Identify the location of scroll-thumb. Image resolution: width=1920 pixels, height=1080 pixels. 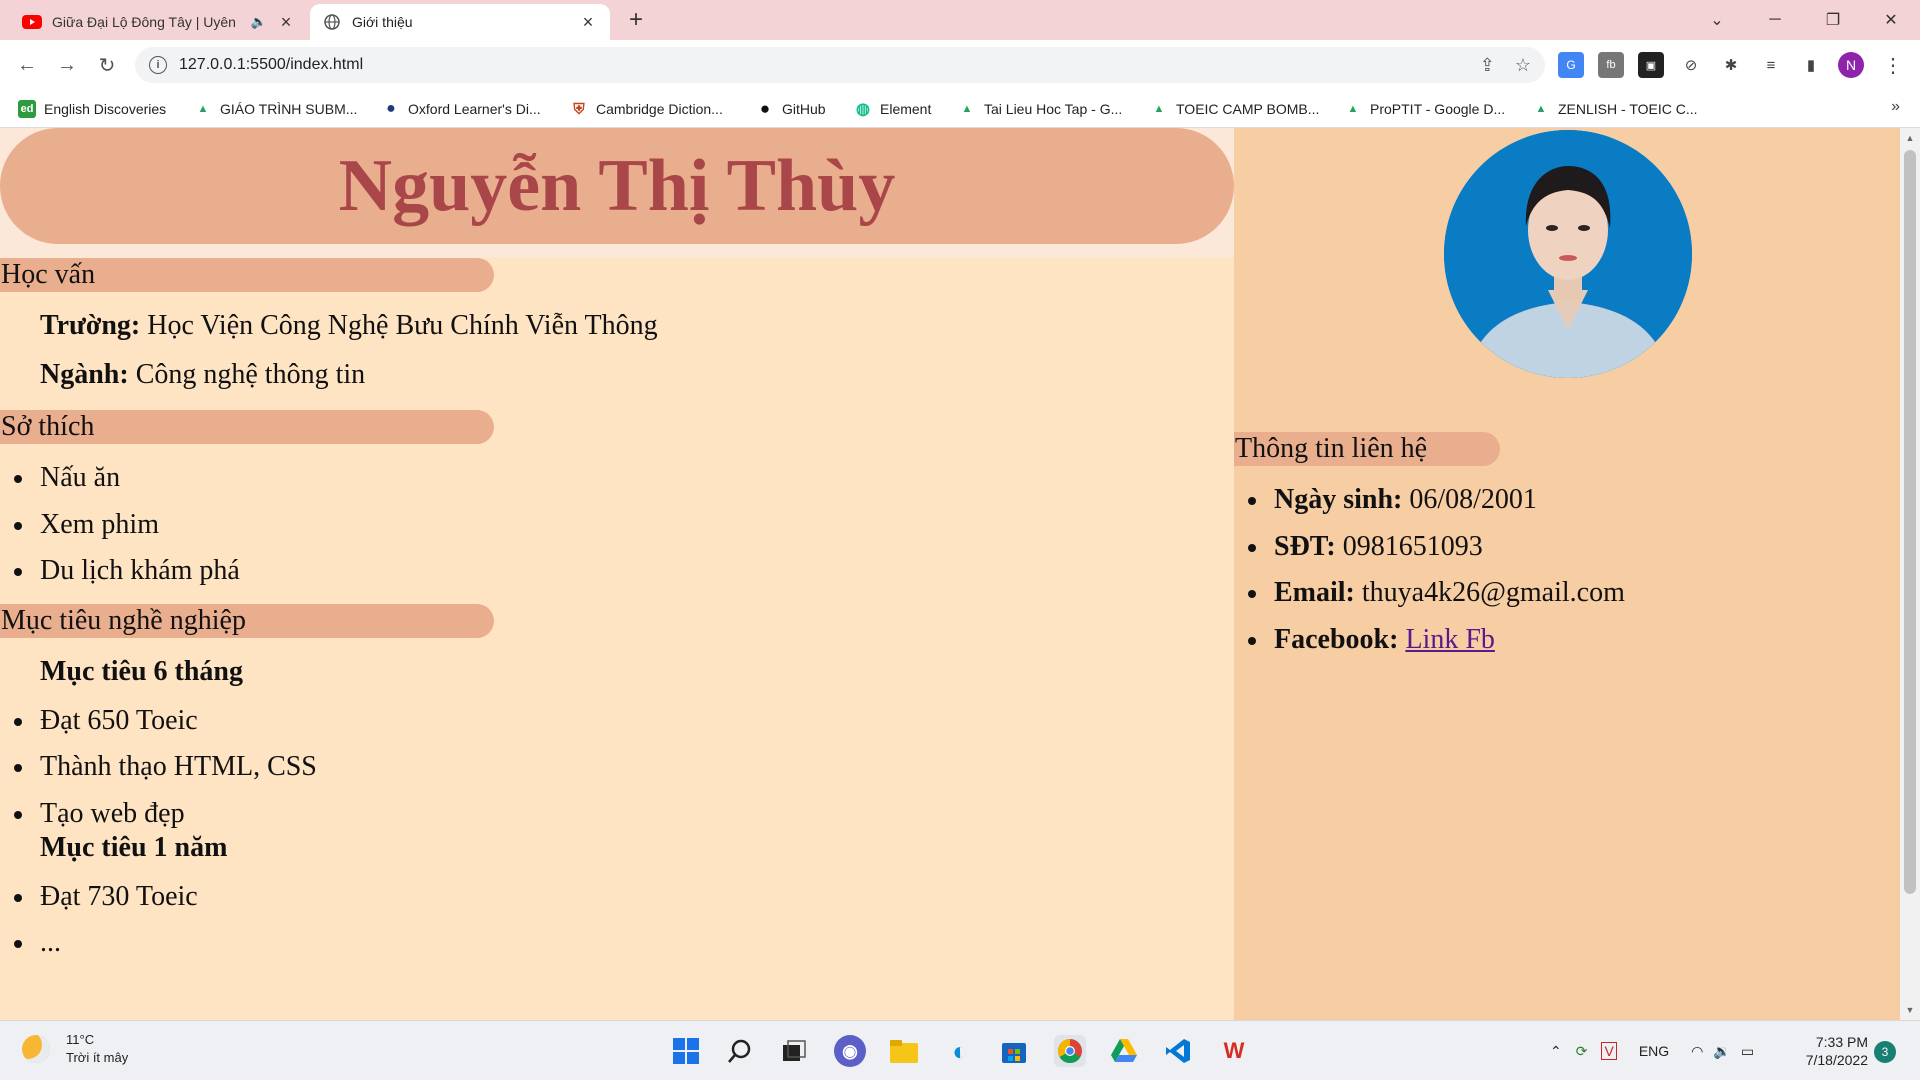
(1910, 522).